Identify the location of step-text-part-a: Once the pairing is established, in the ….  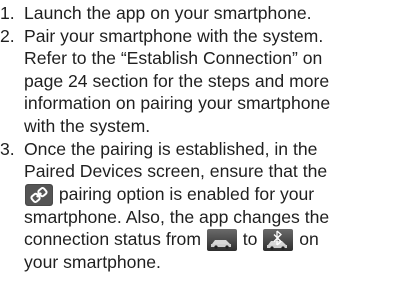
(176, 160).